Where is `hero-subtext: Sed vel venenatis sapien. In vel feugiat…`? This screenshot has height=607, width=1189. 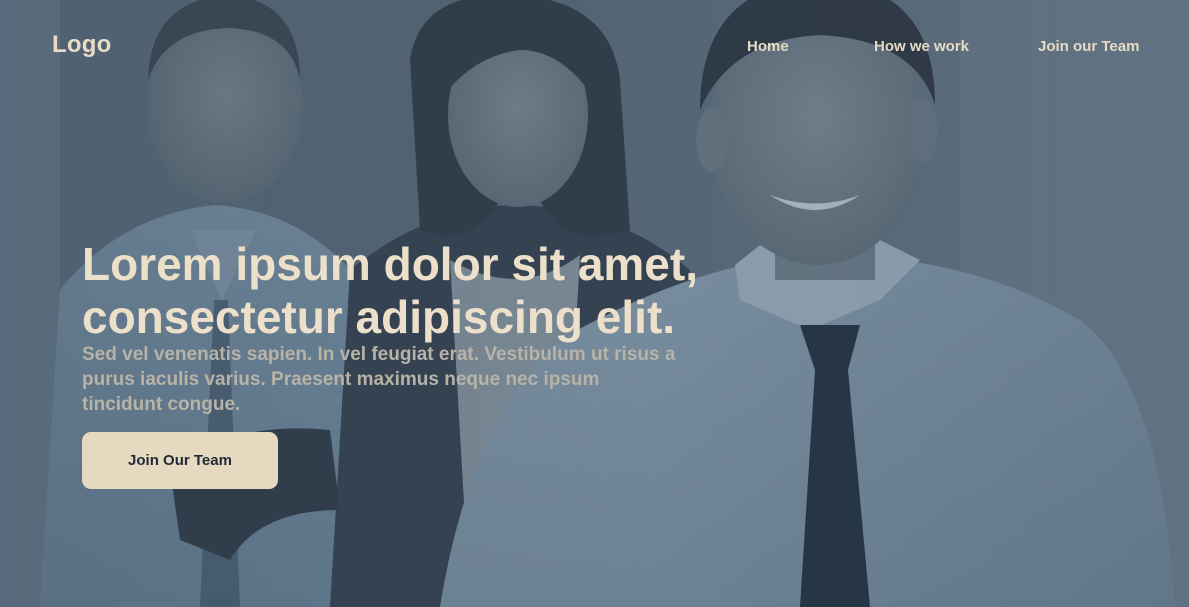
hero-subtext: Sed vel venenatis sapien. In vel feugiat… is located at coordinates (379, 379).